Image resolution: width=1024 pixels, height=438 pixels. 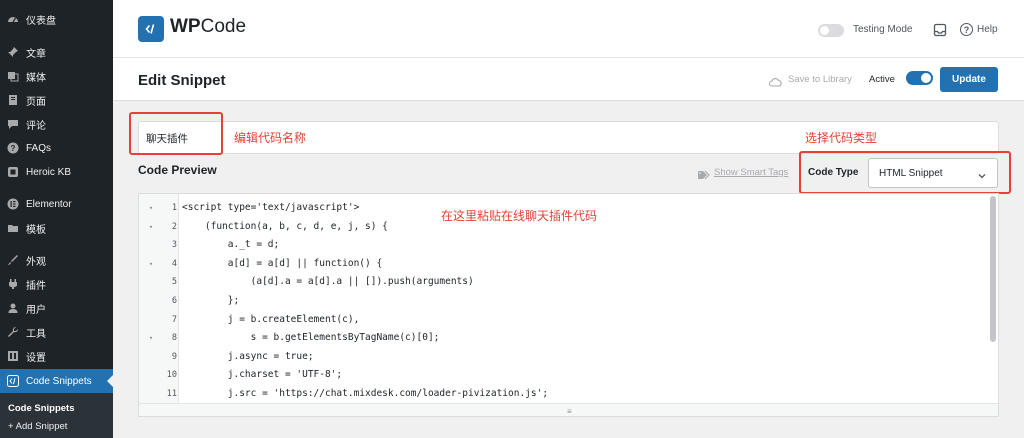 What do you see at coordinates (751, 172) in the screenshot?
I see `show-smart-tags-link: Show Smart Tags` at bounding box center [751, 172].